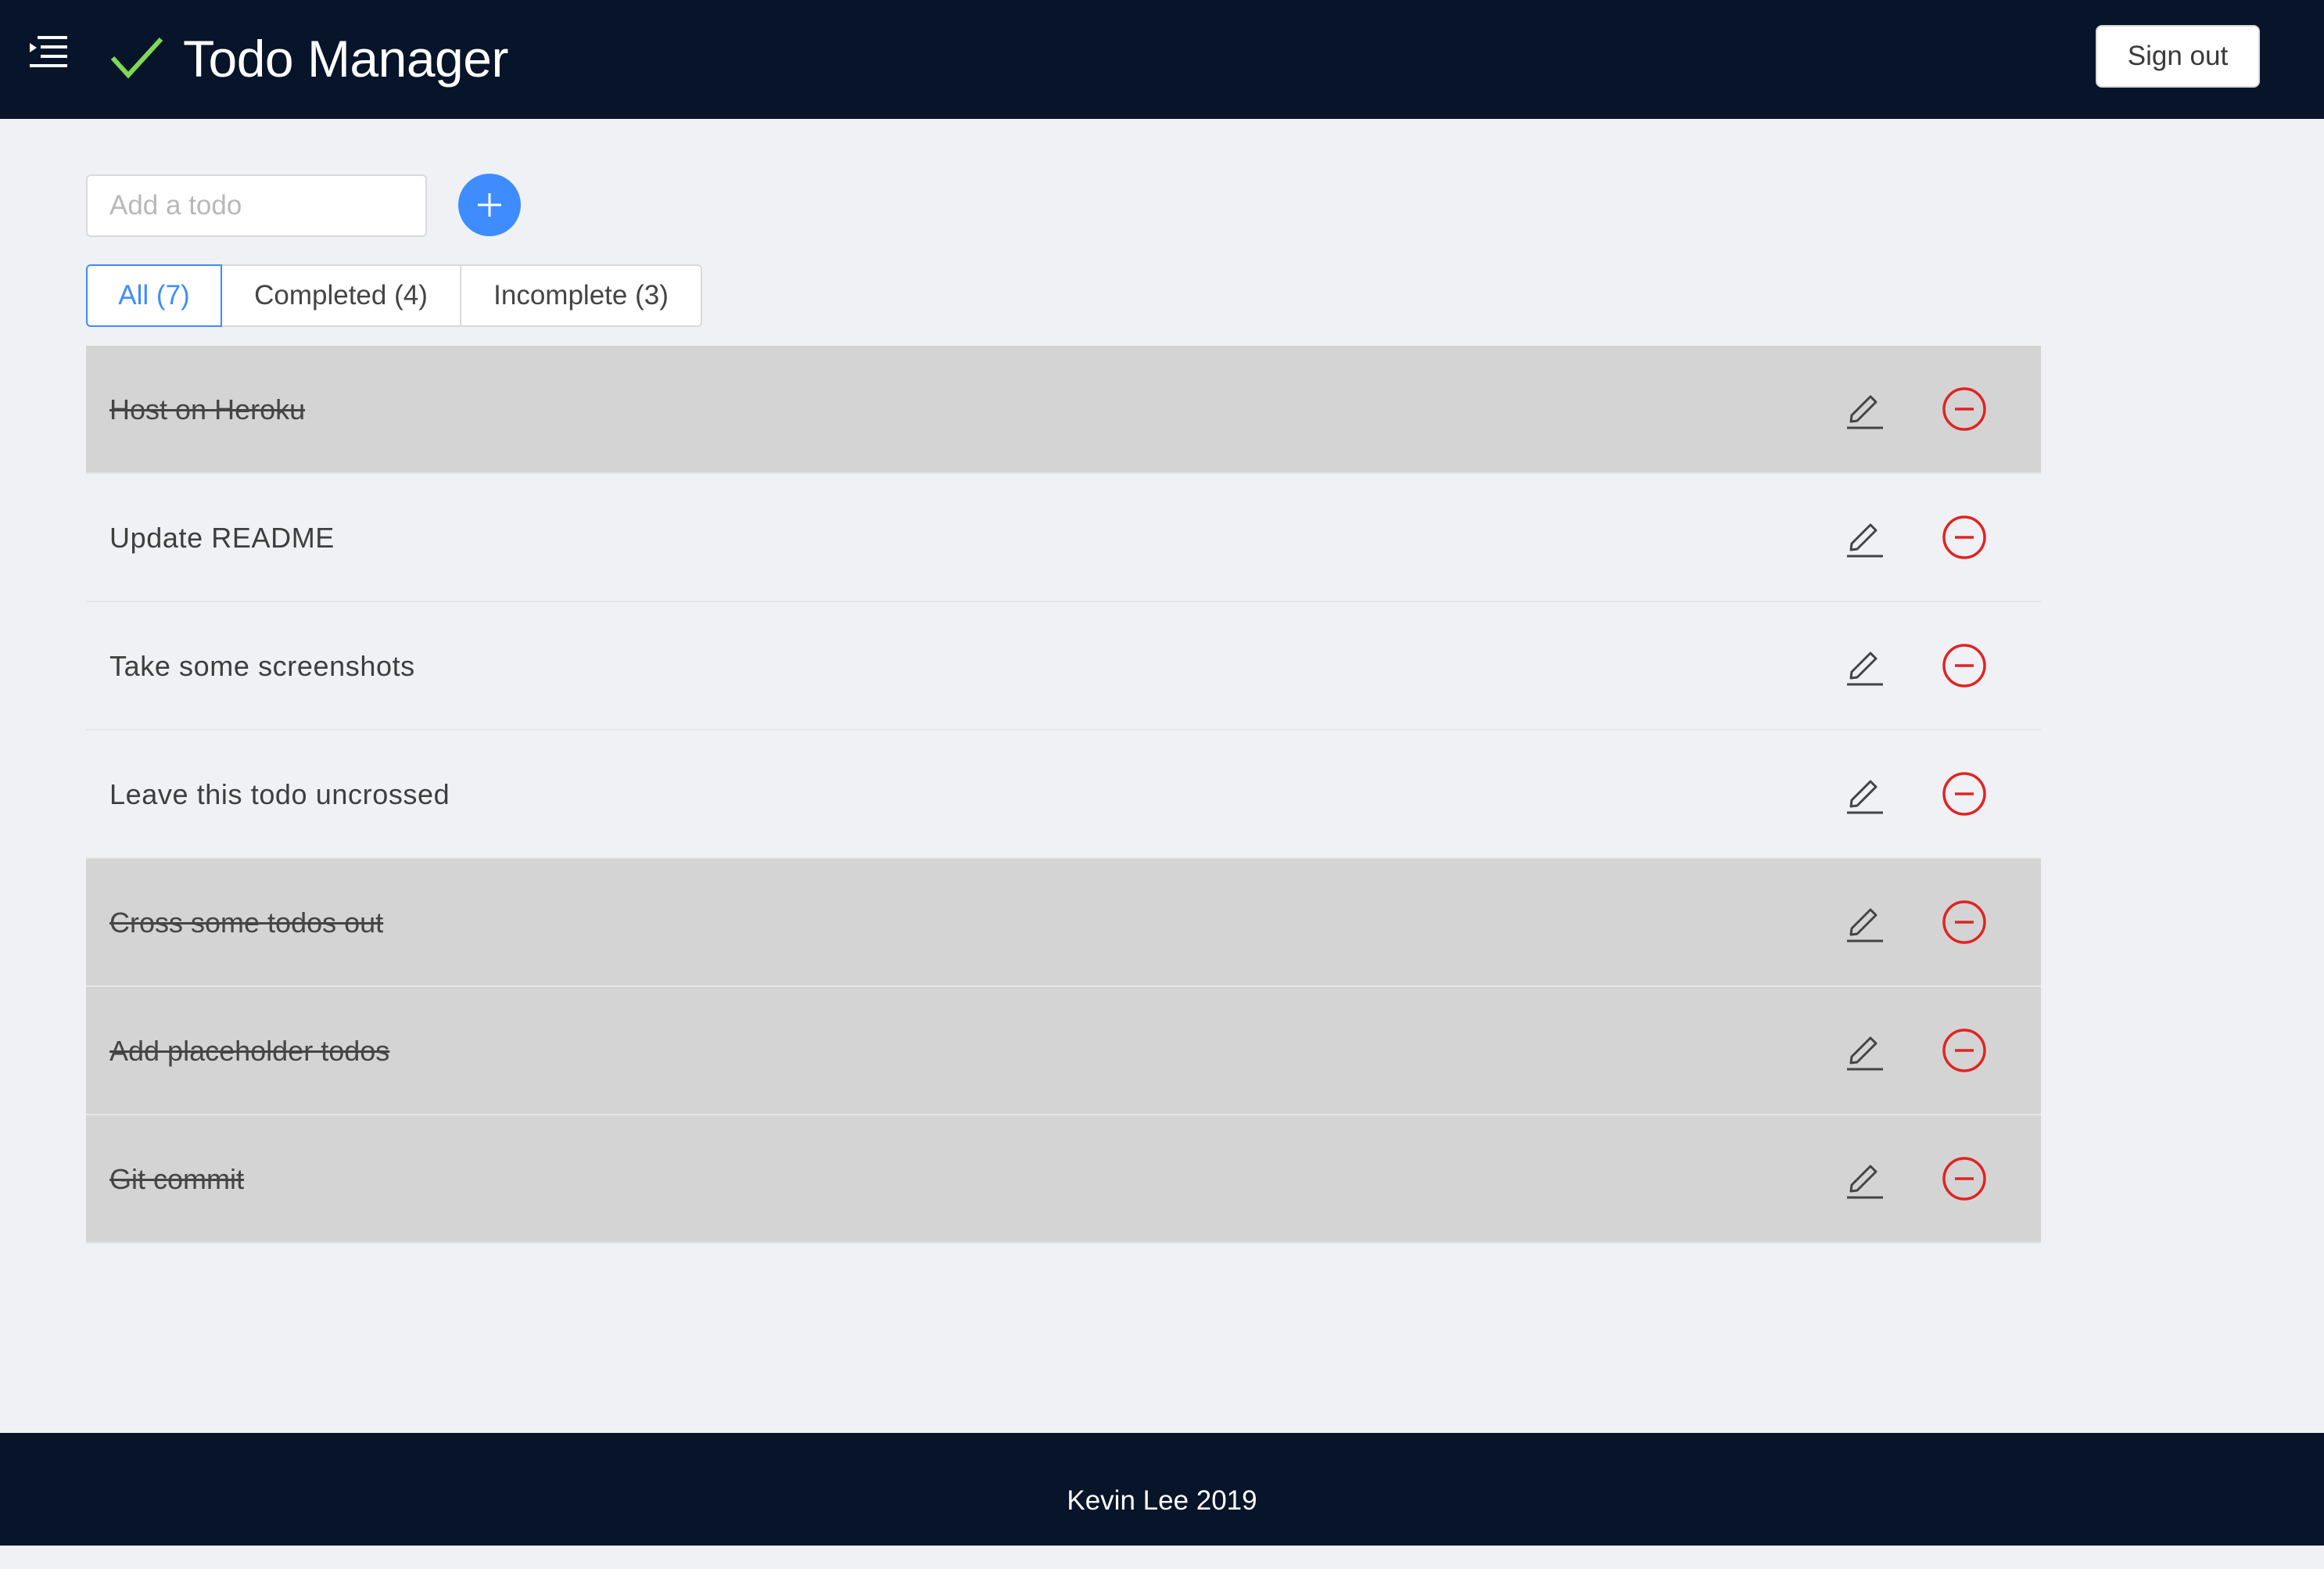 The image size is (2324, 1569). I want to click on tab-completed: Completed (4), so click(341, 295).